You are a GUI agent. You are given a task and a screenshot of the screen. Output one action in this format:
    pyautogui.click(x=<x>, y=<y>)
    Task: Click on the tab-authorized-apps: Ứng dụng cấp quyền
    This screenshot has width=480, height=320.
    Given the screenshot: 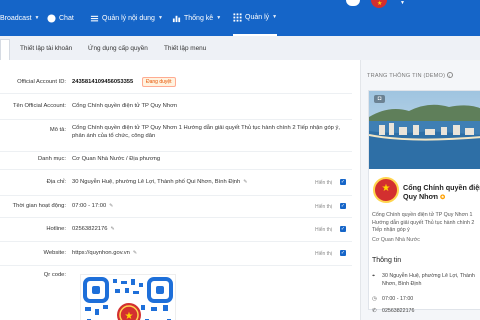 What is the action you would take?
    pyautogui.click(x=118, y=48)
    